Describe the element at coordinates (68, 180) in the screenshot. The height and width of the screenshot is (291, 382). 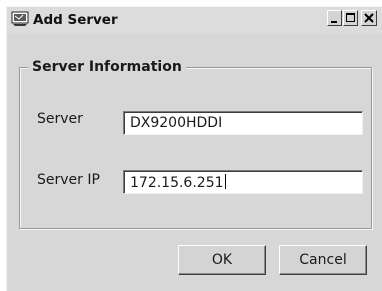
I see `server-ip-label: Server IP` at that location.